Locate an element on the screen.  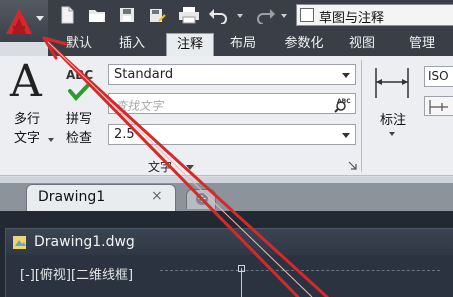
tab-layout: 布局 is located at coordinates (243, 44).